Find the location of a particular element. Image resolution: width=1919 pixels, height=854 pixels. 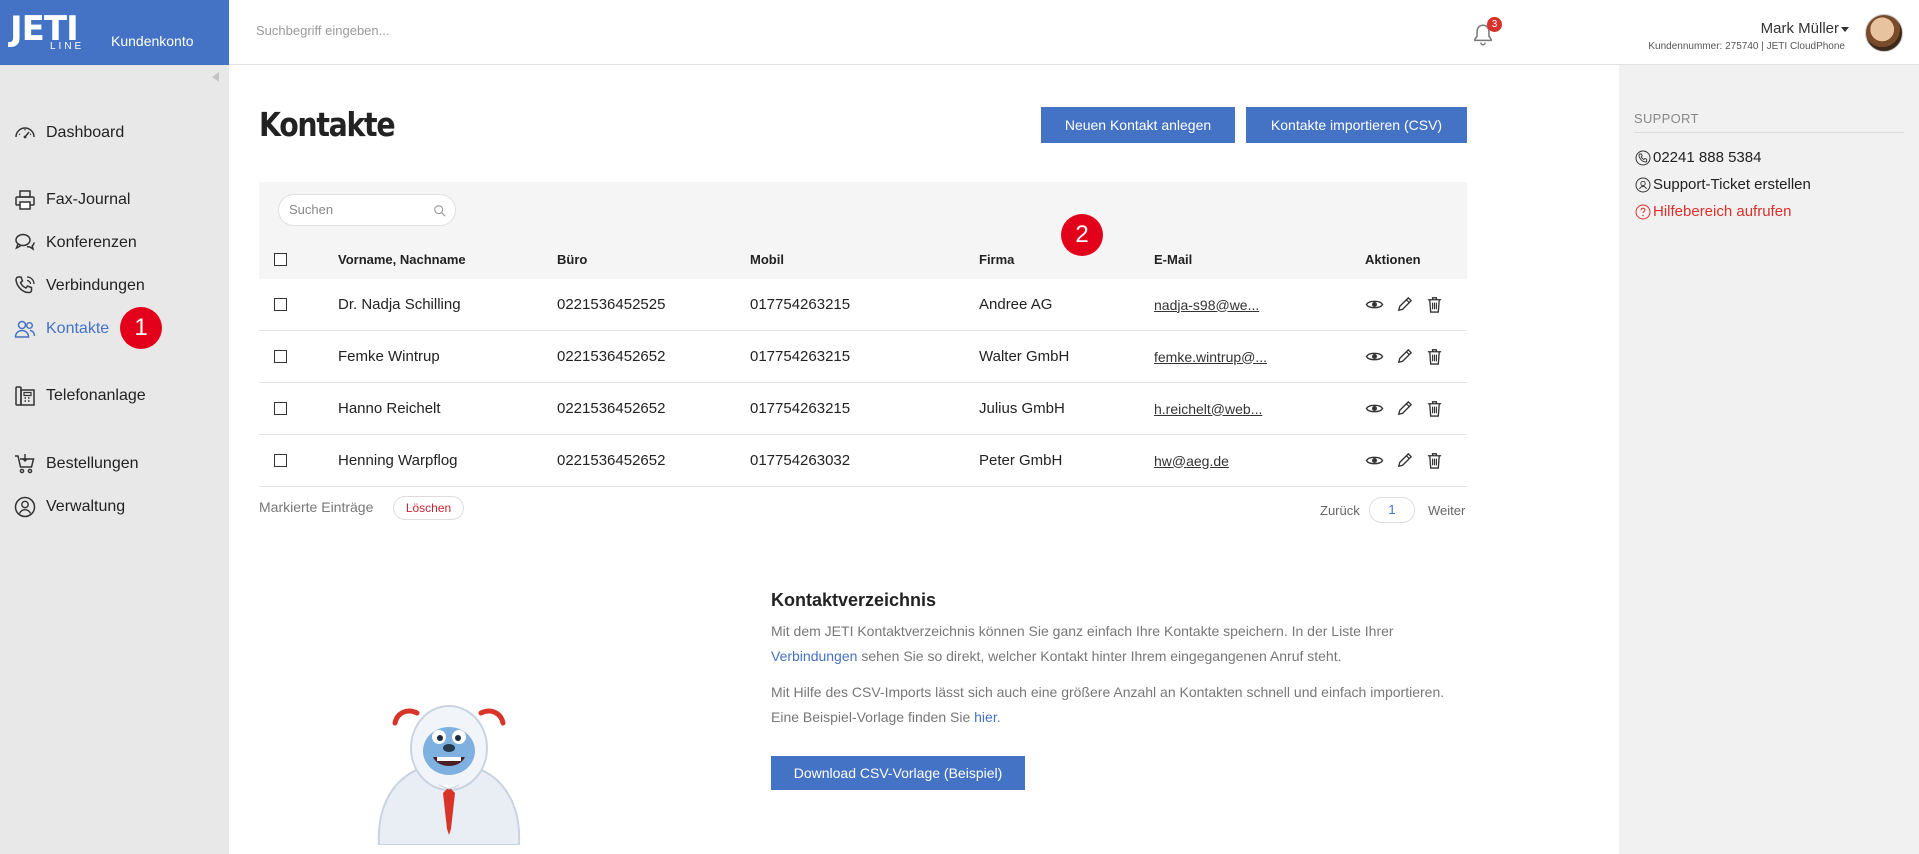

pager-page-number: 1 is located at coordinates (1392, 510).